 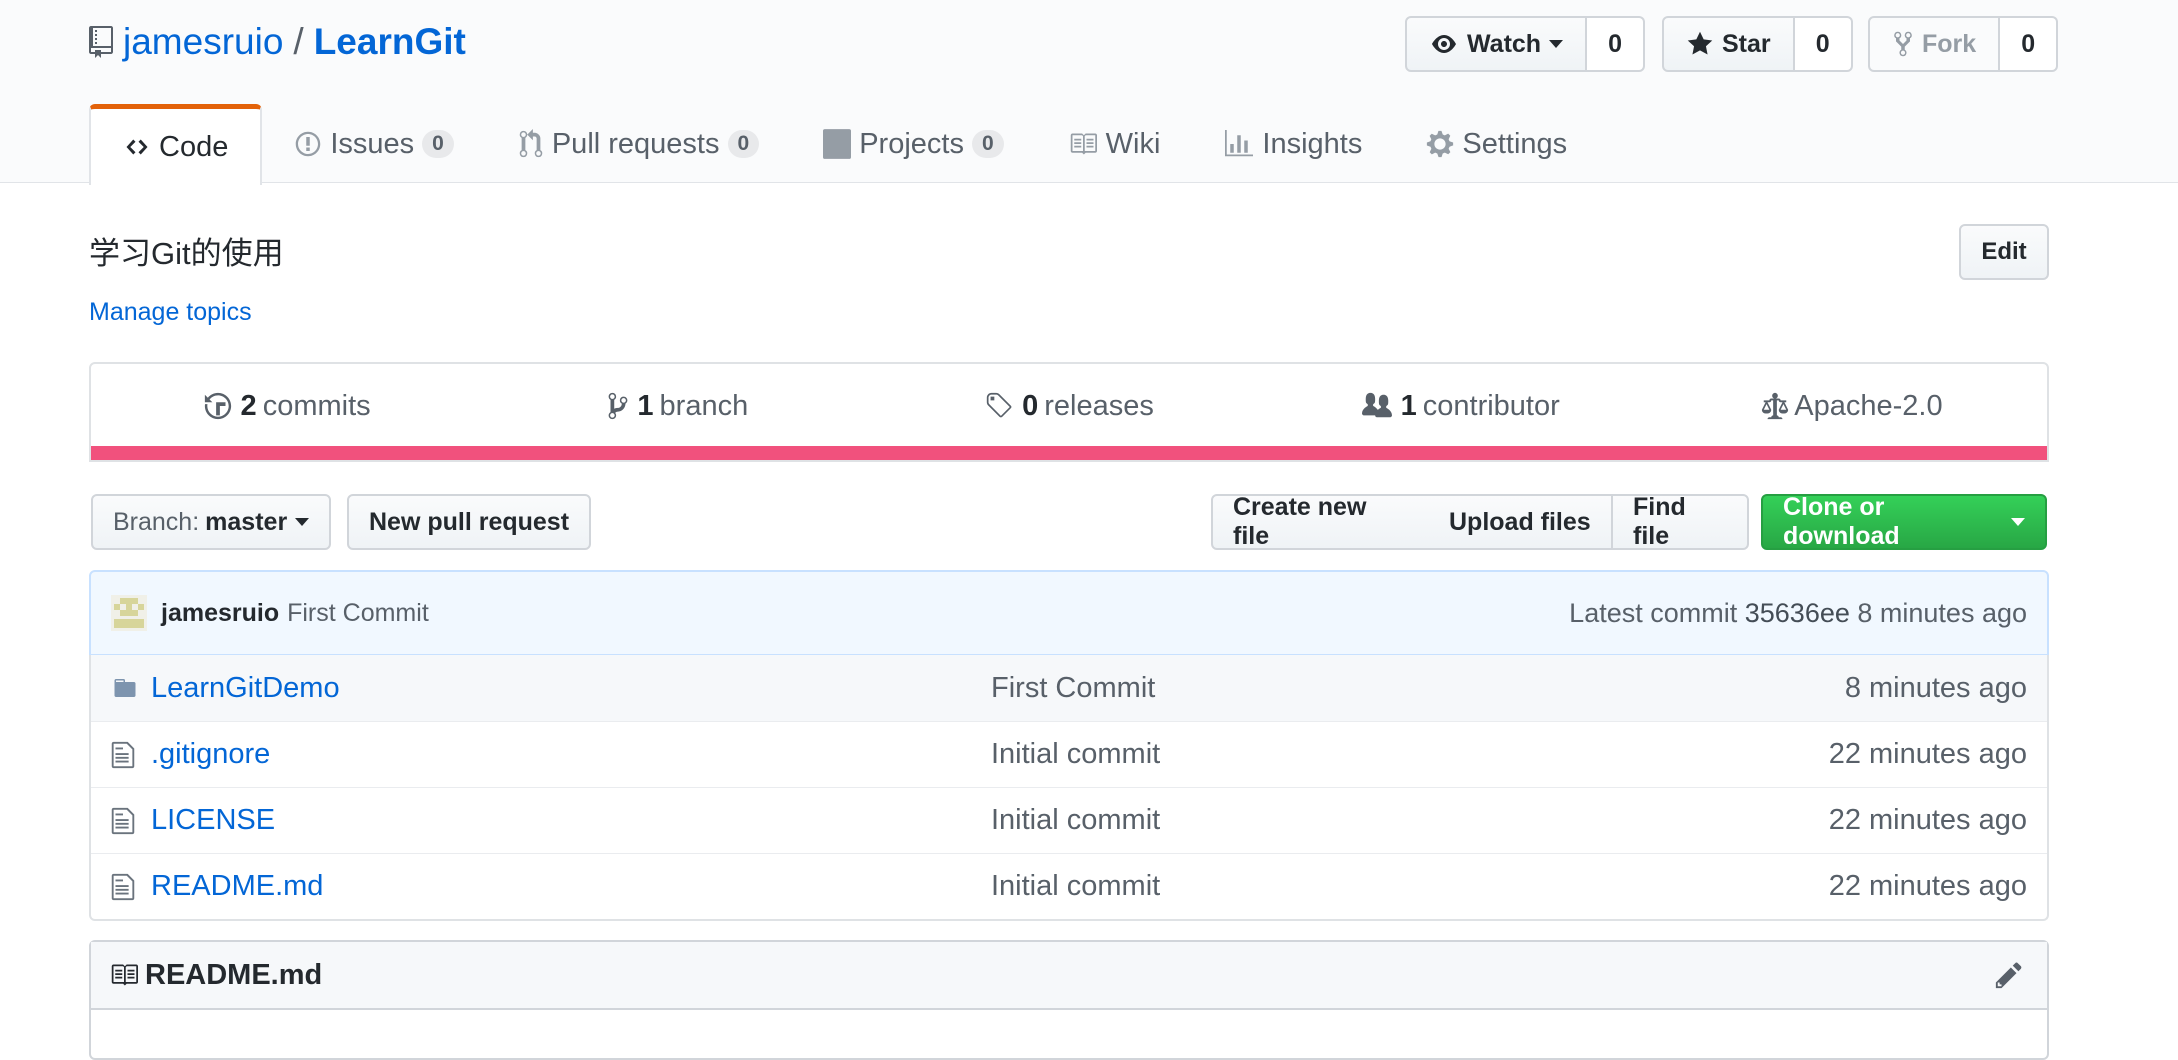 What do you see at coordinates (1823, 44) in the screenshot?
I see `star-count: 0` at bounding box center [1823, 44].